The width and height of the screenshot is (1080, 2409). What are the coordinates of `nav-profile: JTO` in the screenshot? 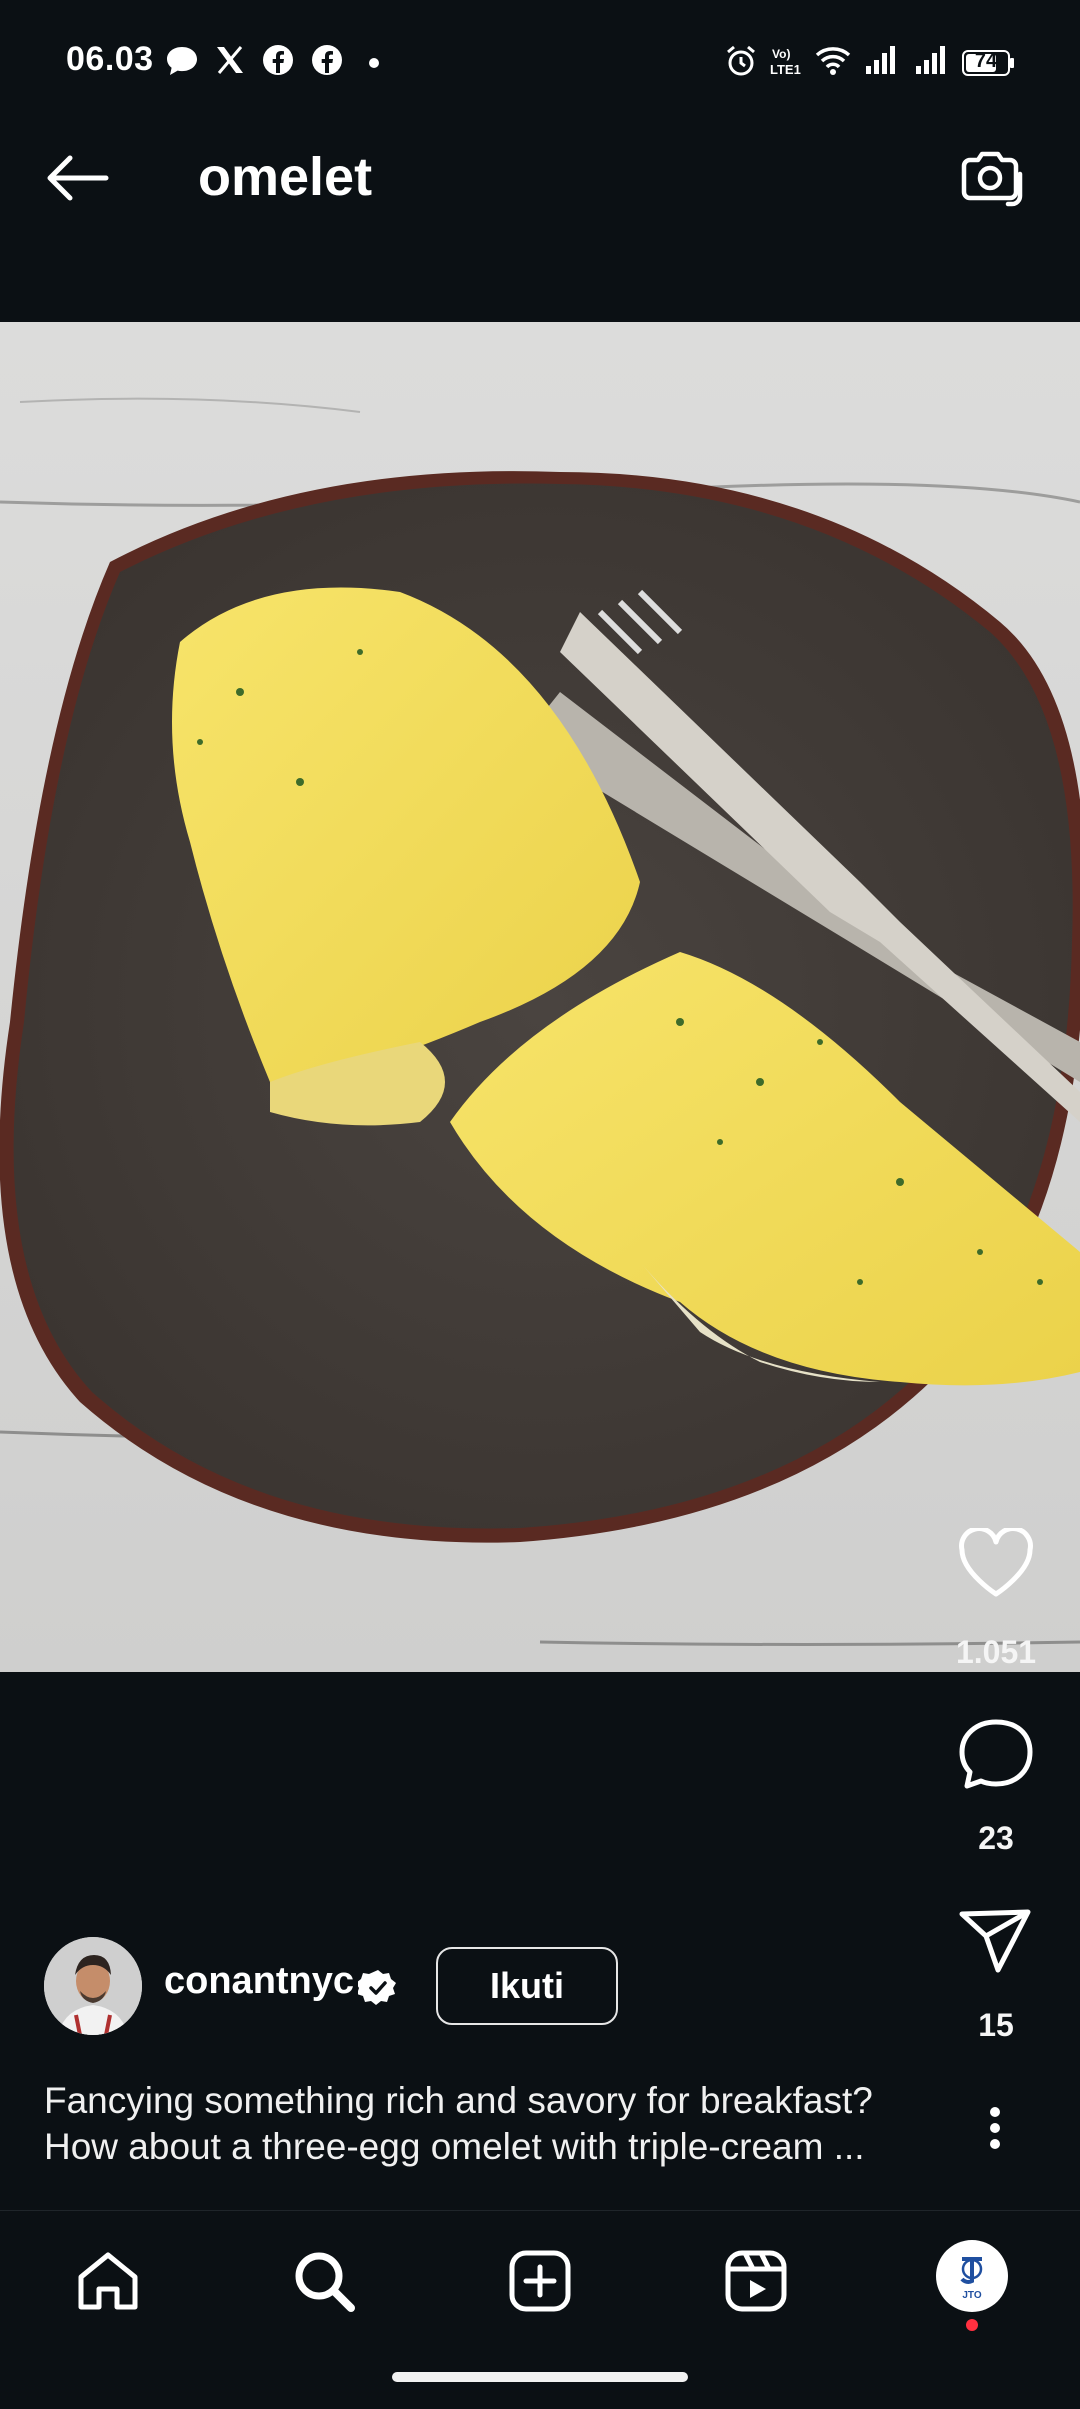 It's located at (972, 2276).